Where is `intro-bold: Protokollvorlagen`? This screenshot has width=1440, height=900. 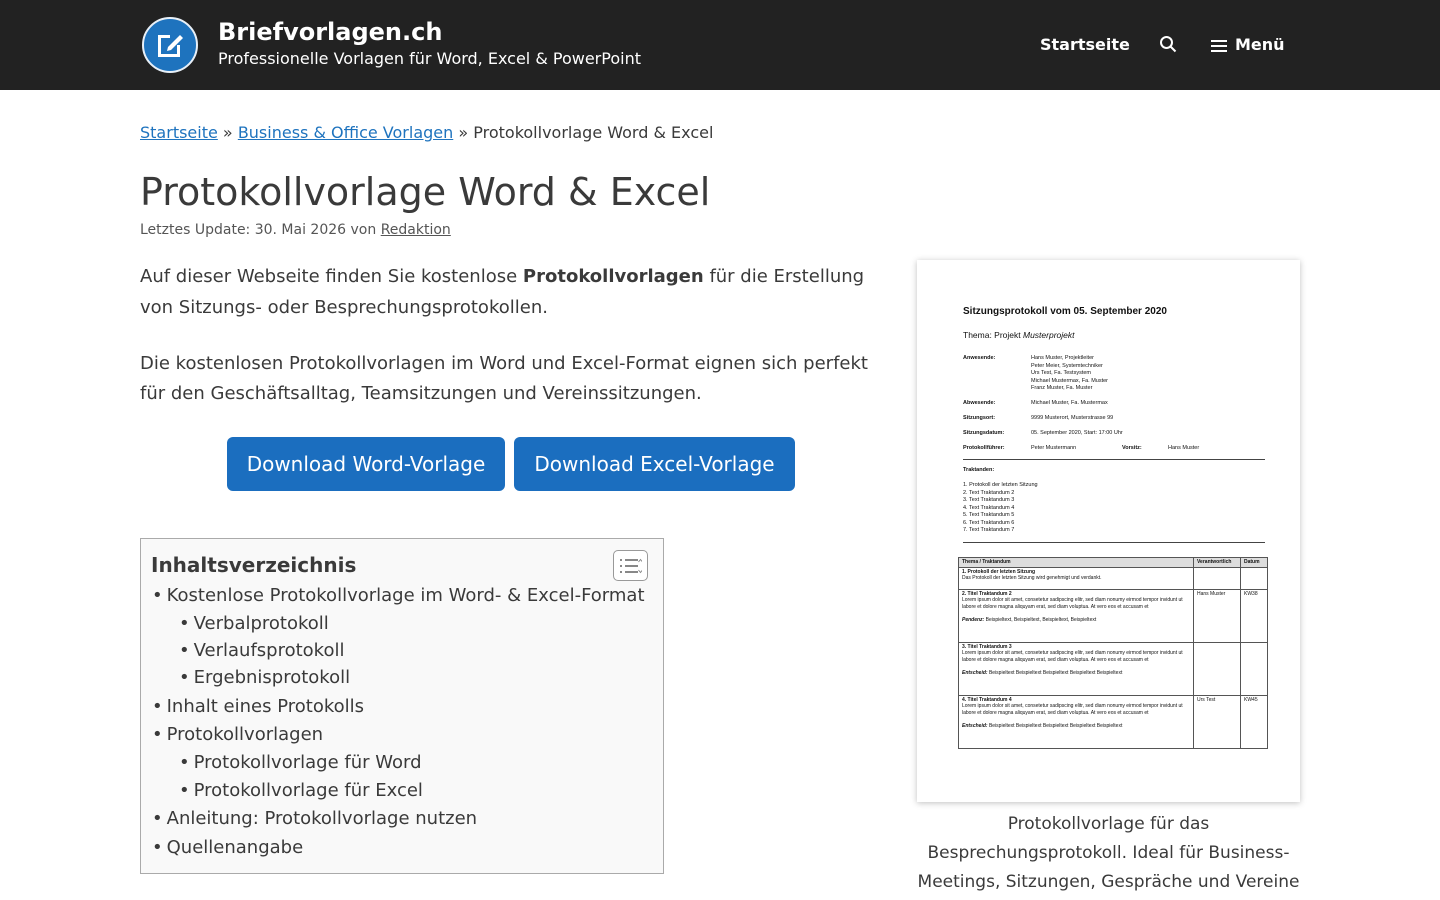
intro-bold: Protokollvorlagen is located at coordinates (613, 276).